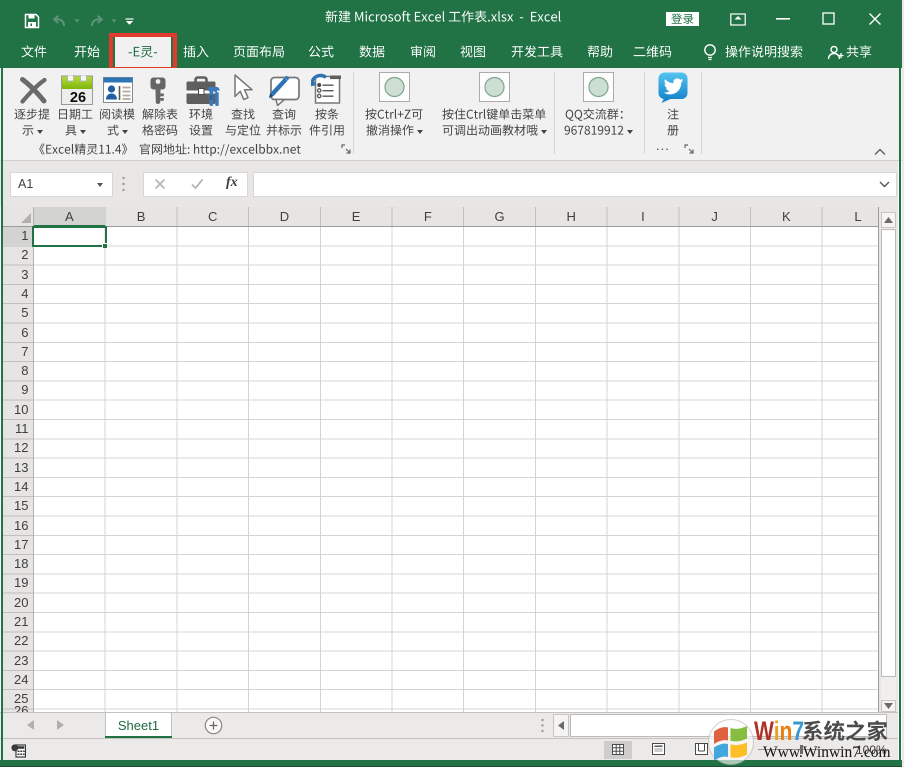  Describe the element at coordinates (78, 97) in the screenshot. I see `svg-text: 26` at that location.